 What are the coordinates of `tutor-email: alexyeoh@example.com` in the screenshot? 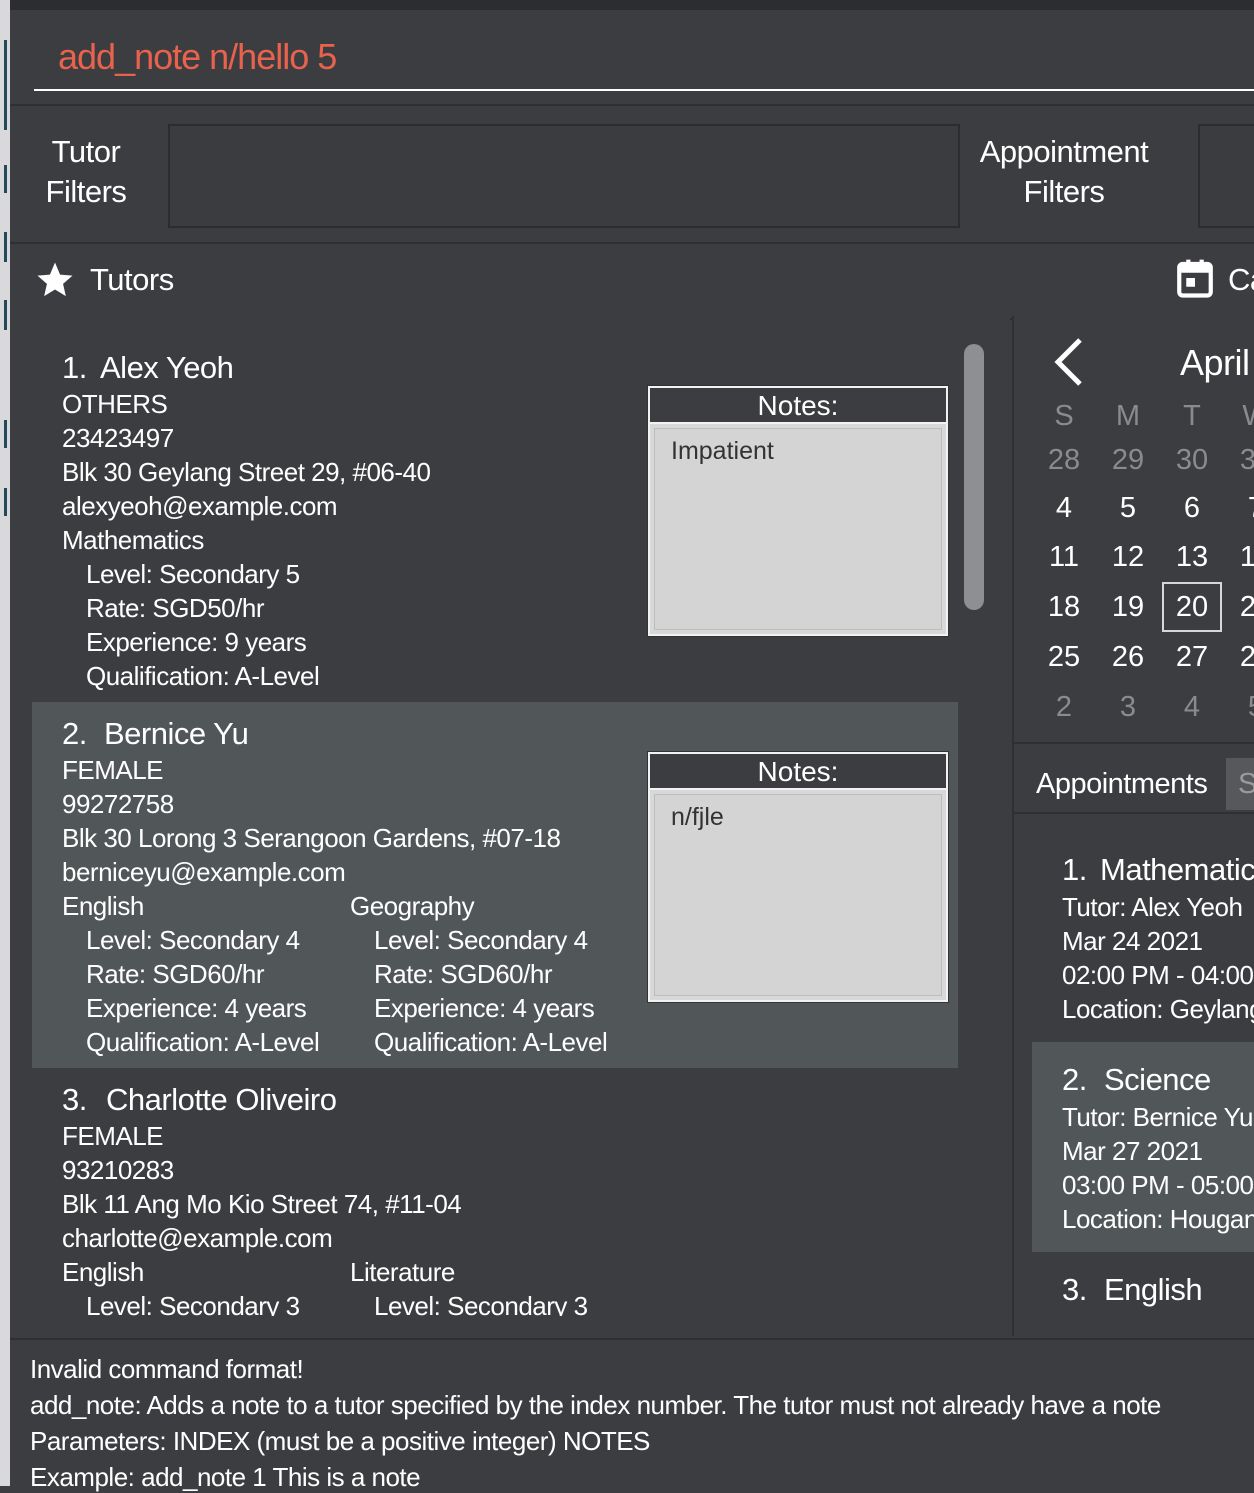 It's located at (200, 506).